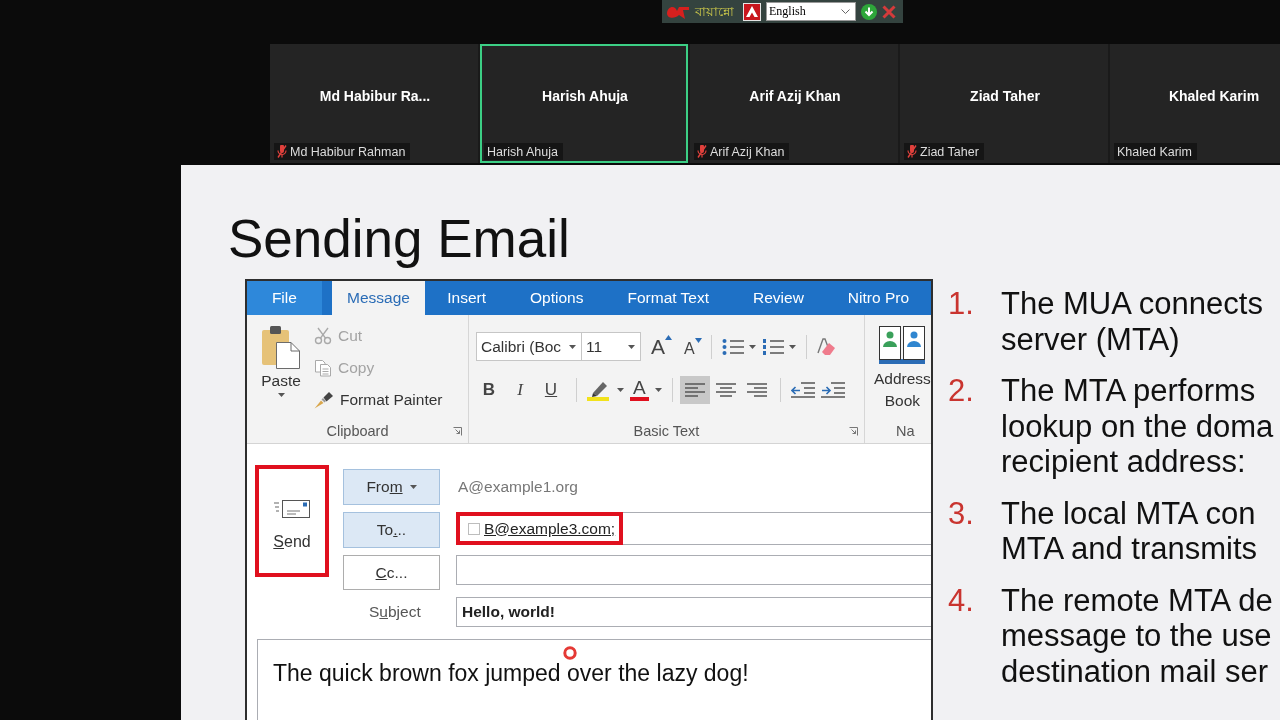 The width and height of the screenshot is (1280, 720). I want to click on paste-button: Paste, so click(281, 373).